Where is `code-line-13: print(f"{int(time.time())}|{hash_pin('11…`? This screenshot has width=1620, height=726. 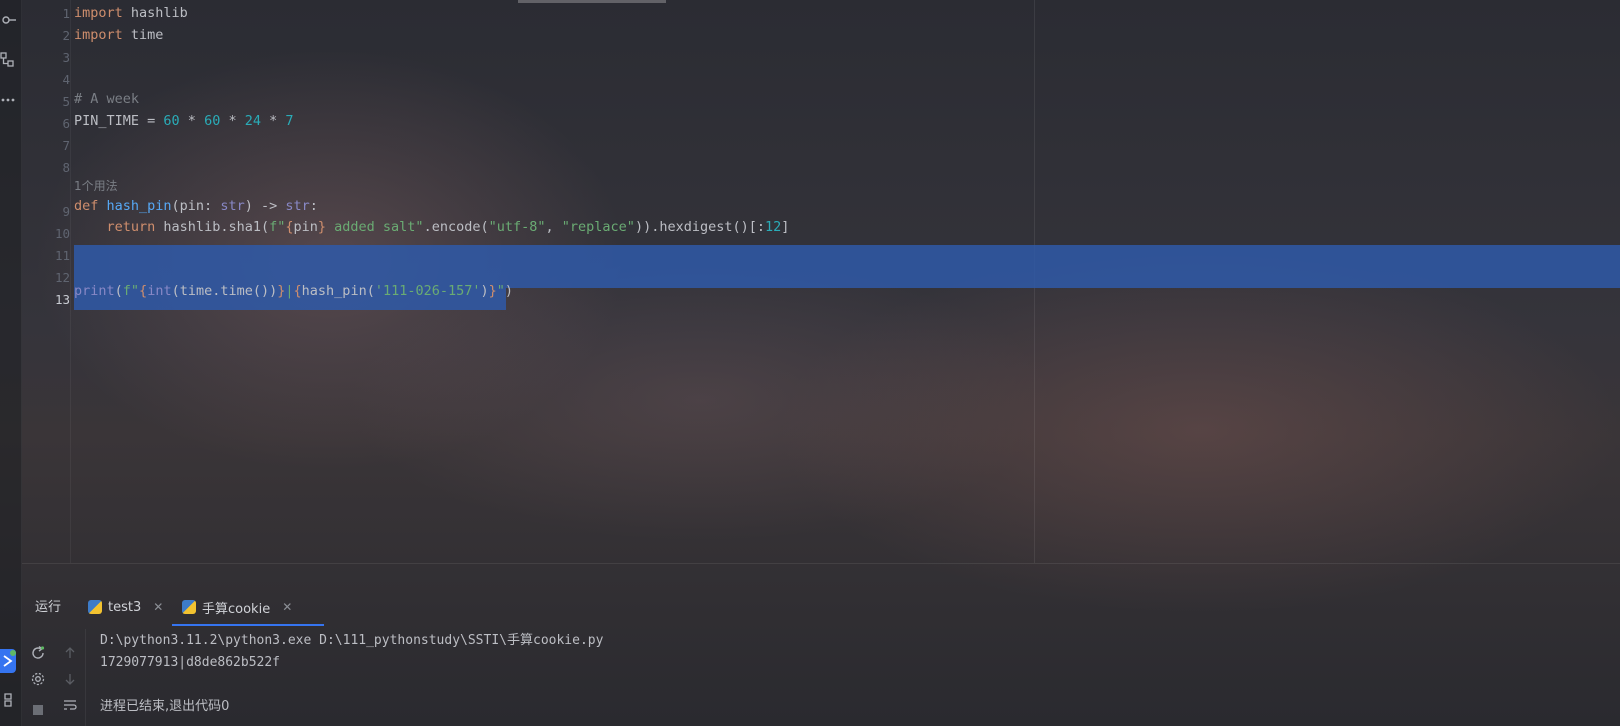
code-line-13: print(f"{int(time.time())}|{hash_pin('11… is located at coordinates (294, 291).